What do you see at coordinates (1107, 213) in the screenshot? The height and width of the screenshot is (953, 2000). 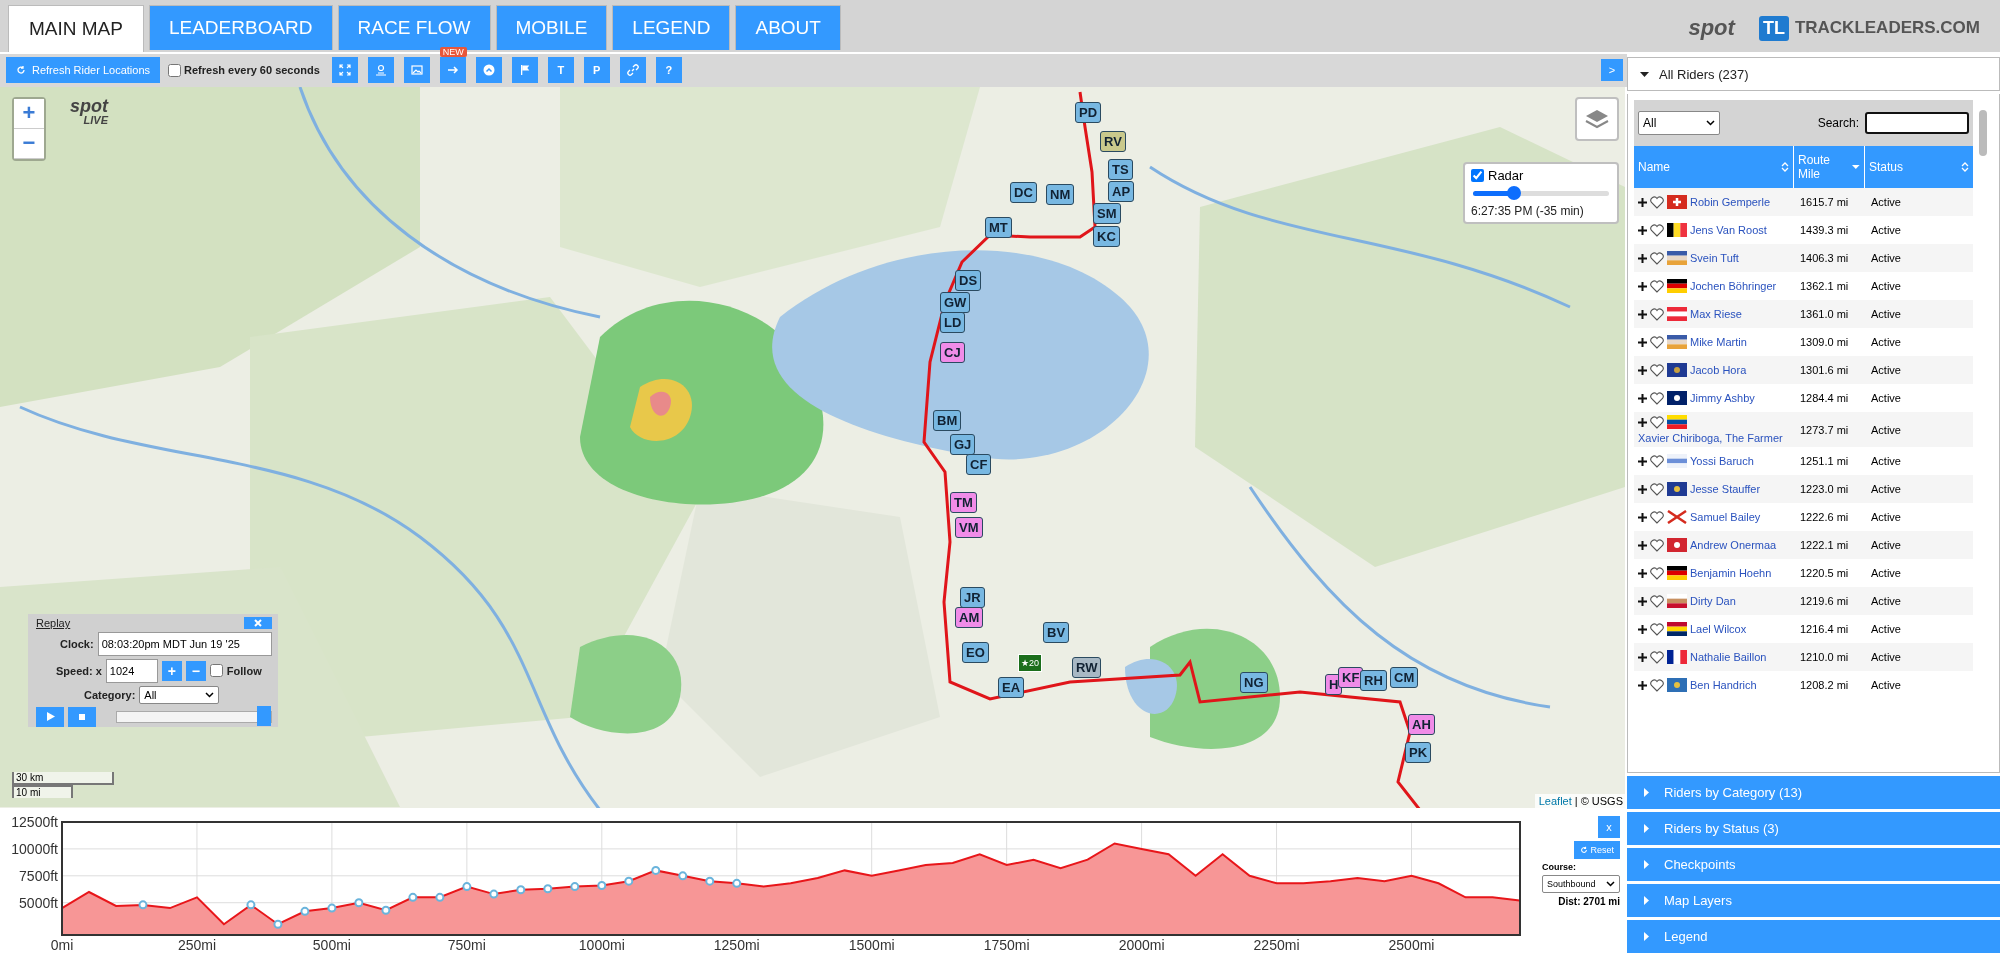 I see `rider-marker: SM` at bounding box center [1107, 213].